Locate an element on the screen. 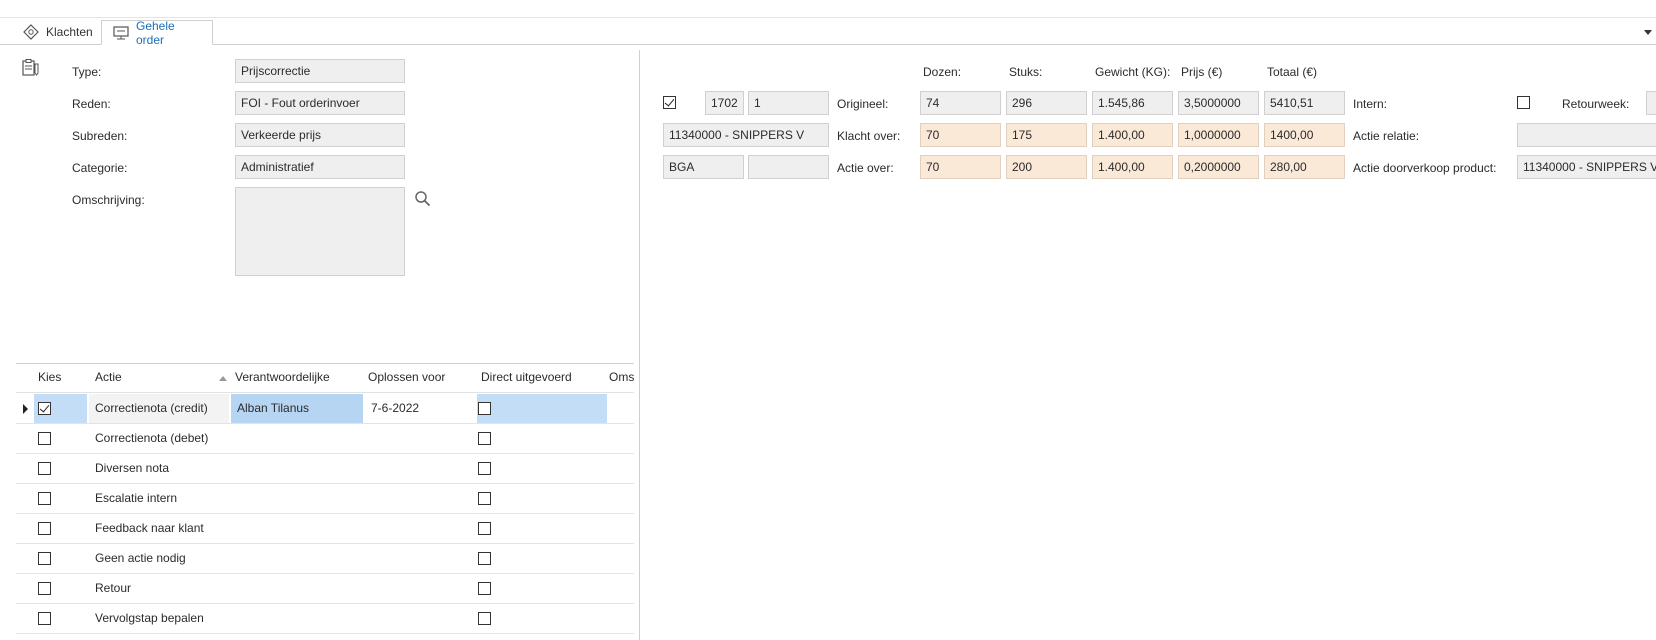 The height and width of the screenshot is (640, 1656). table-row: Escalatie intern is located at coordinates (325, 499).